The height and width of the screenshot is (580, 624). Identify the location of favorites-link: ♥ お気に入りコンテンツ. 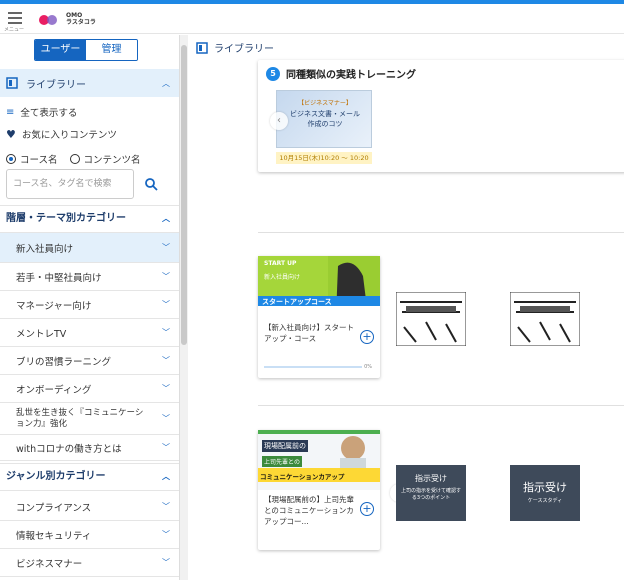
(61, 134).